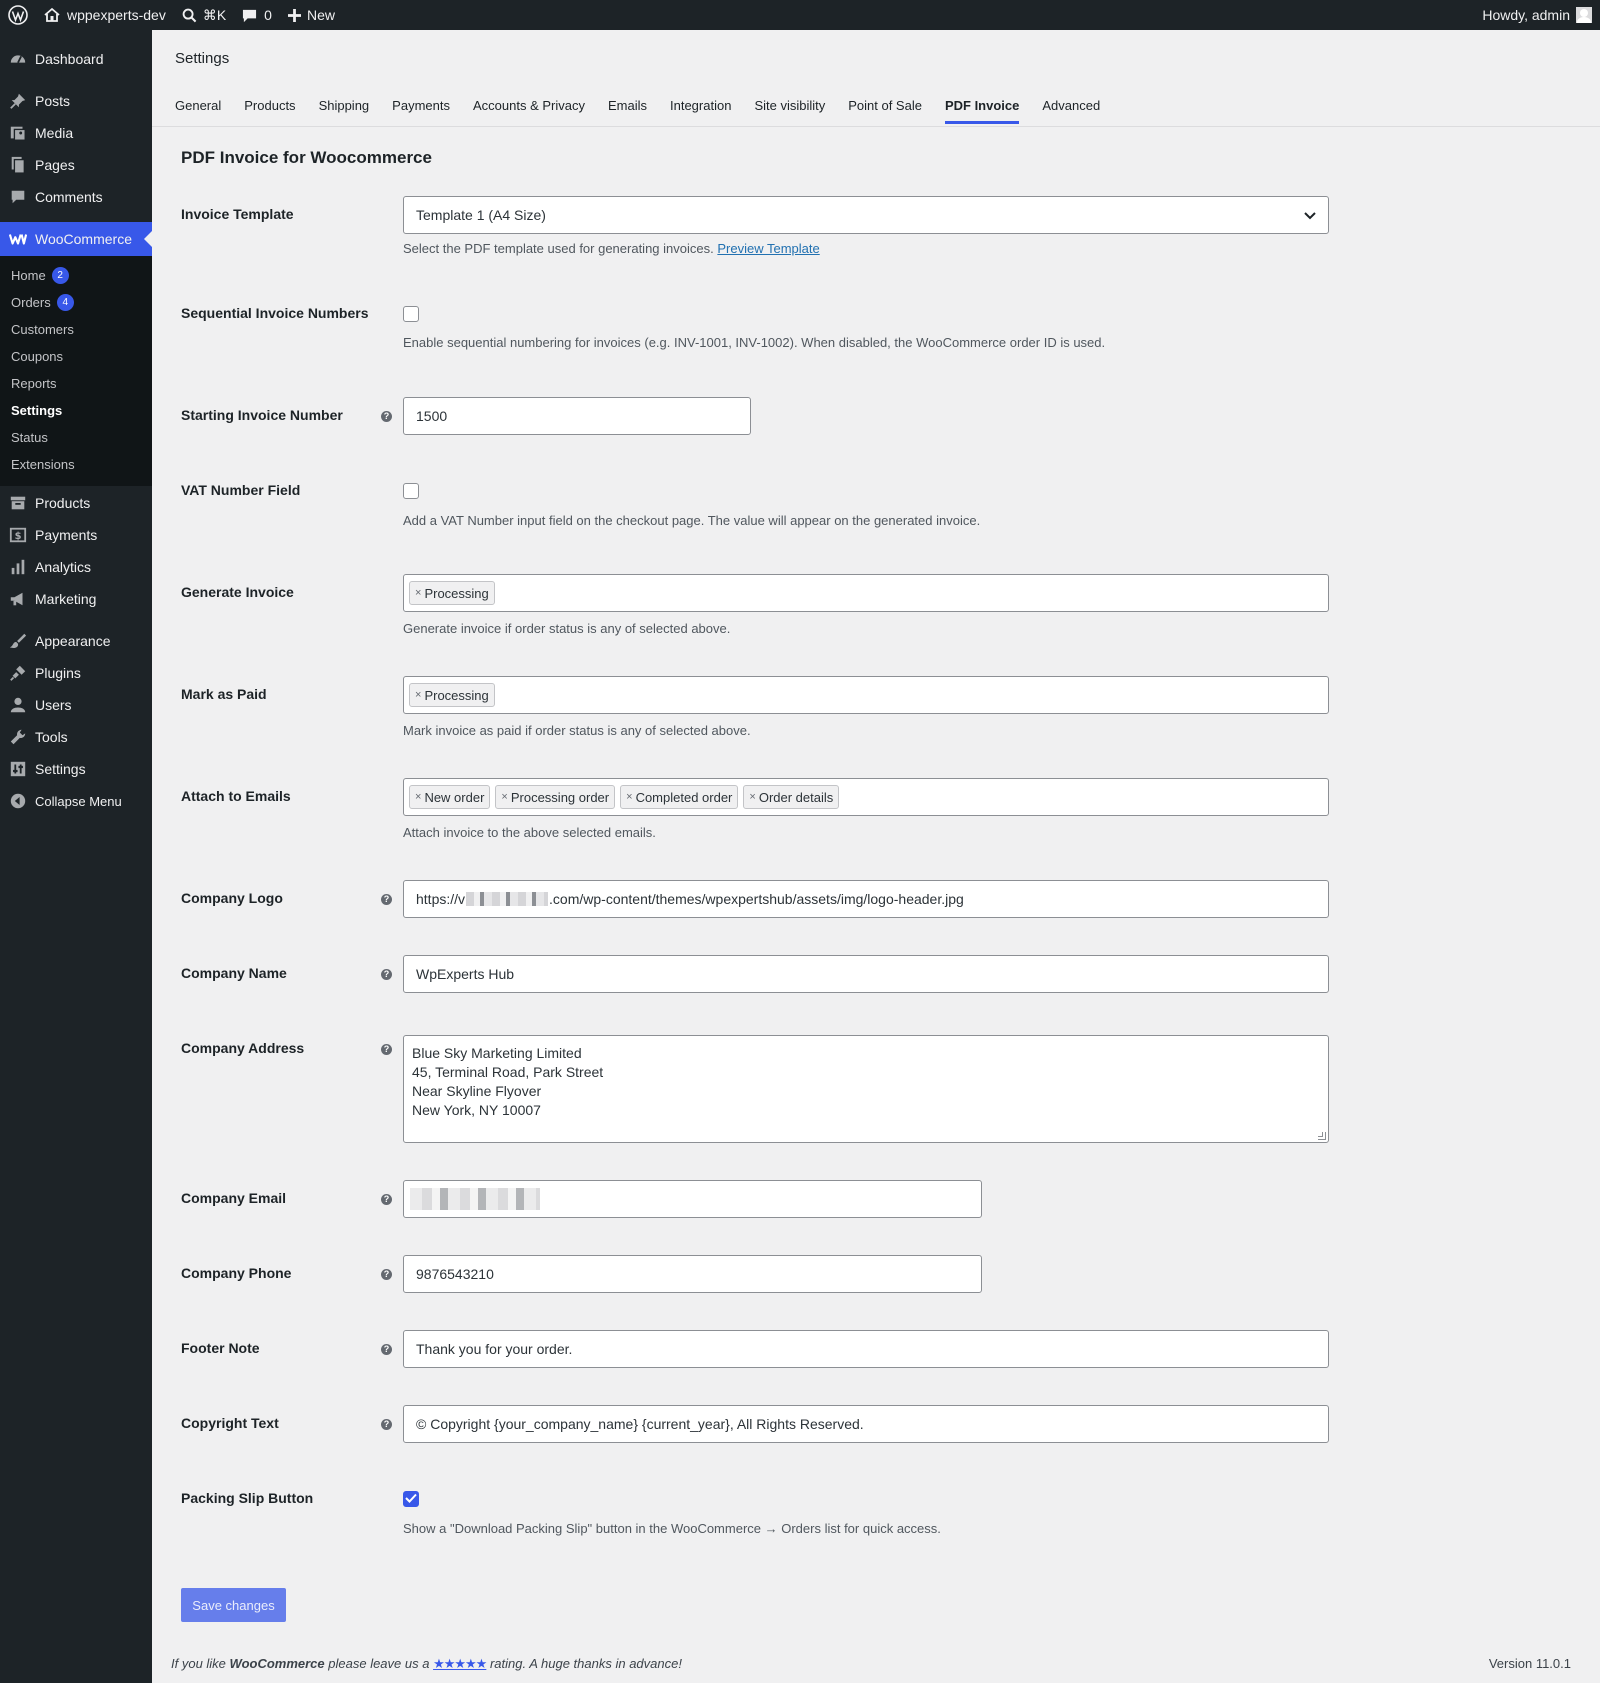  I want to click on sidebar-item-products: Products, so click(76, 503).